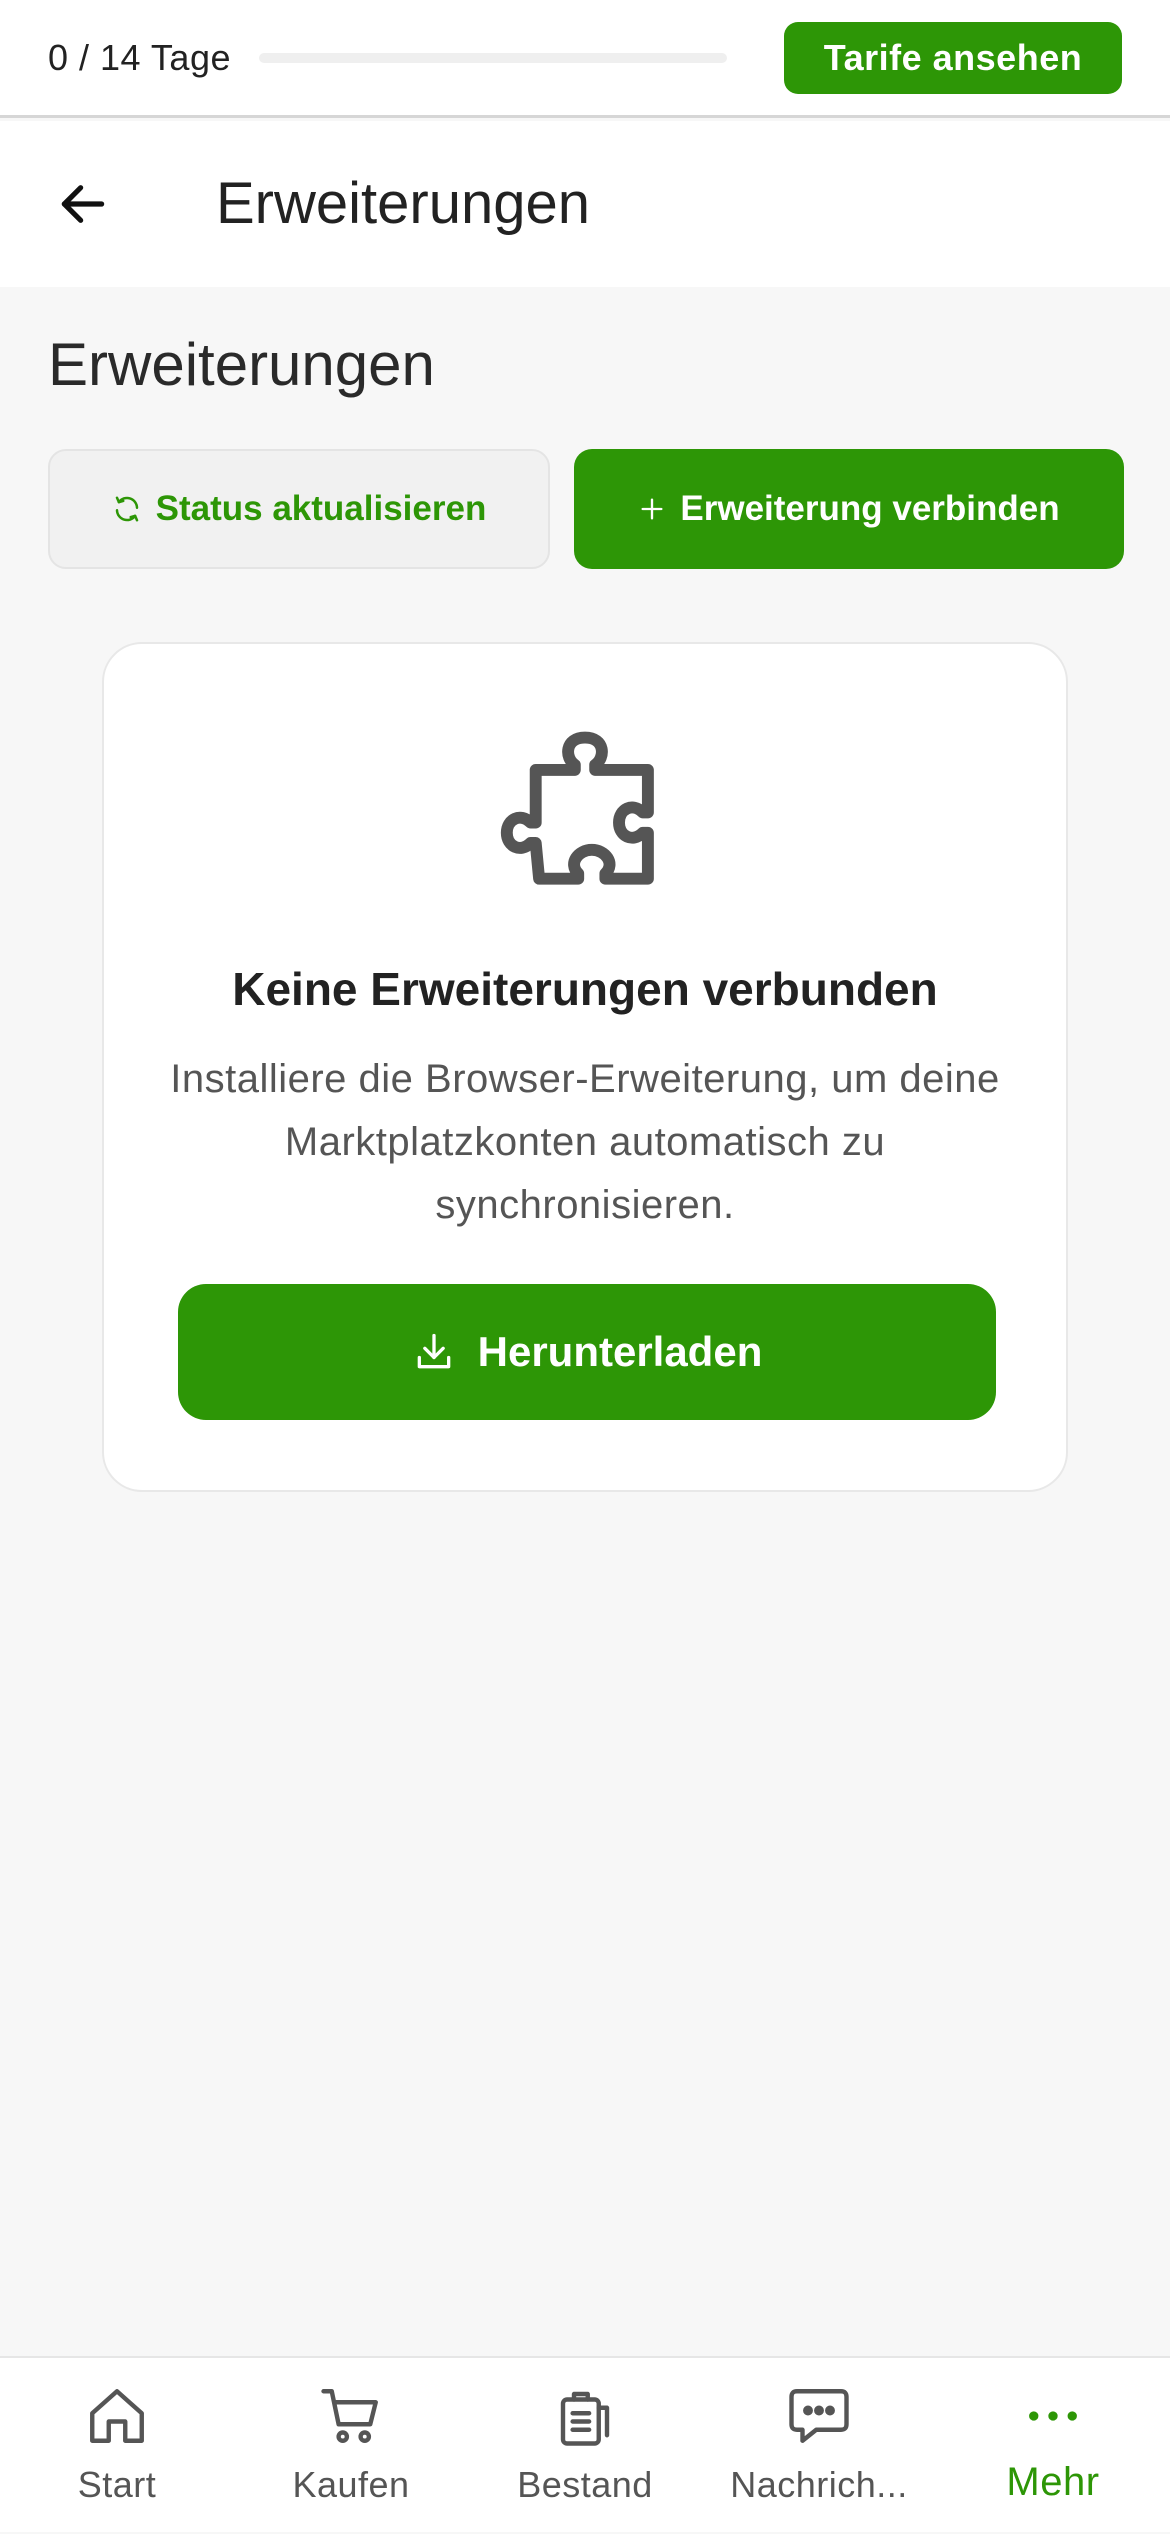  What do you see at coordinates (953, 58) in the screenshot?
I see `view-plans-button: Tarife ansehen` at bounding box center [953, 58].